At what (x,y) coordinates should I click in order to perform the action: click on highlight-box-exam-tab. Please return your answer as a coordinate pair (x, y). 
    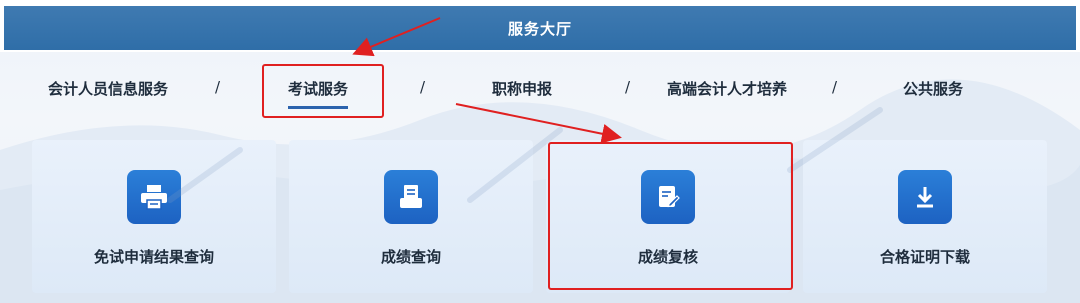
    Looking at the image, I should click on (323, 91).